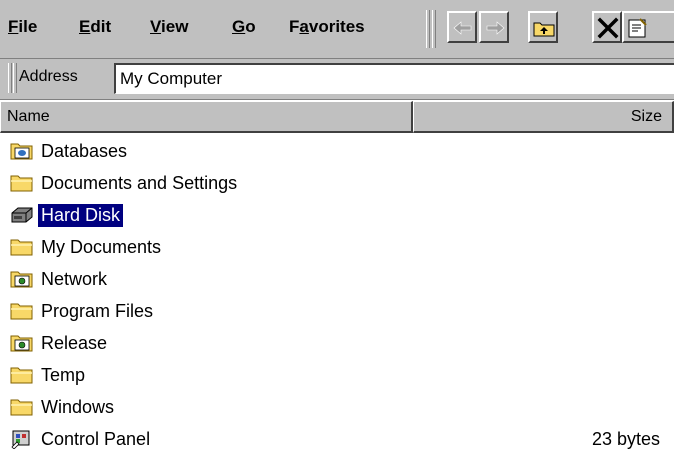 This screenshot has width=674, height=455. Describe the element at coordinates (95, 27) in the screenshot. I see `menu-edit: Edit` at that location.